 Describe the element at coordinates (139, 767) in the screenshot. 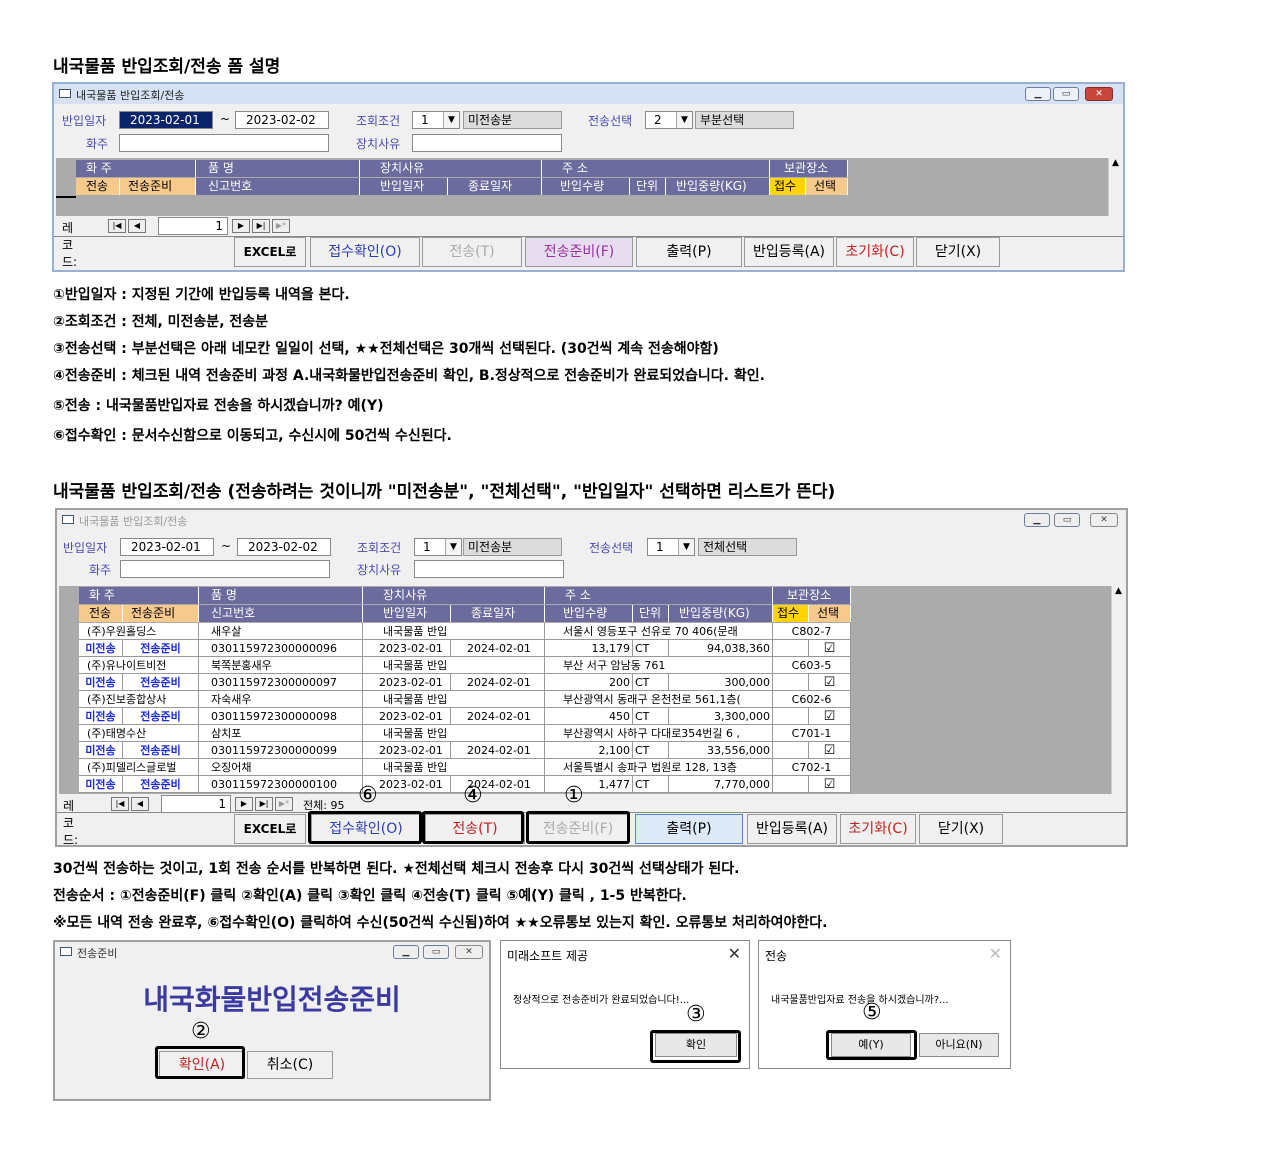

I see `owner-cell: (주)피델리스글로벌` at that location.